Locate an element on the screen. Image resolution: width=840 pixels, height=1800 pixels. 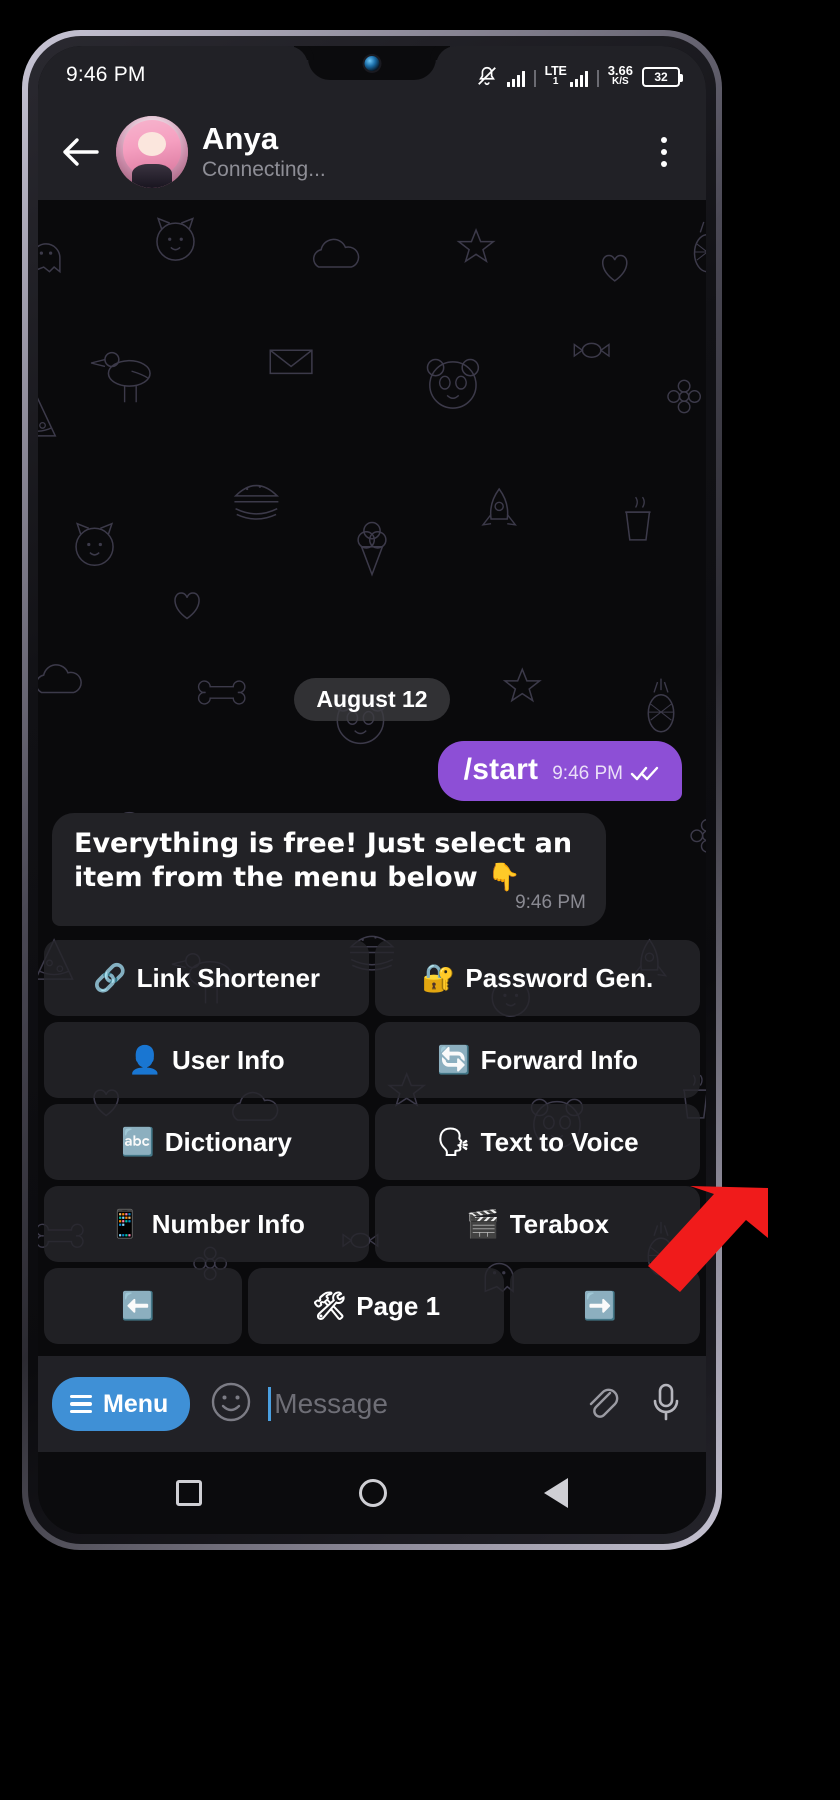
keyboard-row: 🔤 Dictionary 🗣 Text to Voice is located at coordinates (372, 1142).